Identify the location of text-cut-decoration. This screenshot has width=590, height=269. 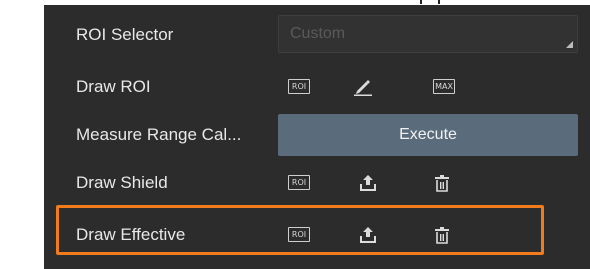
(430, 2).